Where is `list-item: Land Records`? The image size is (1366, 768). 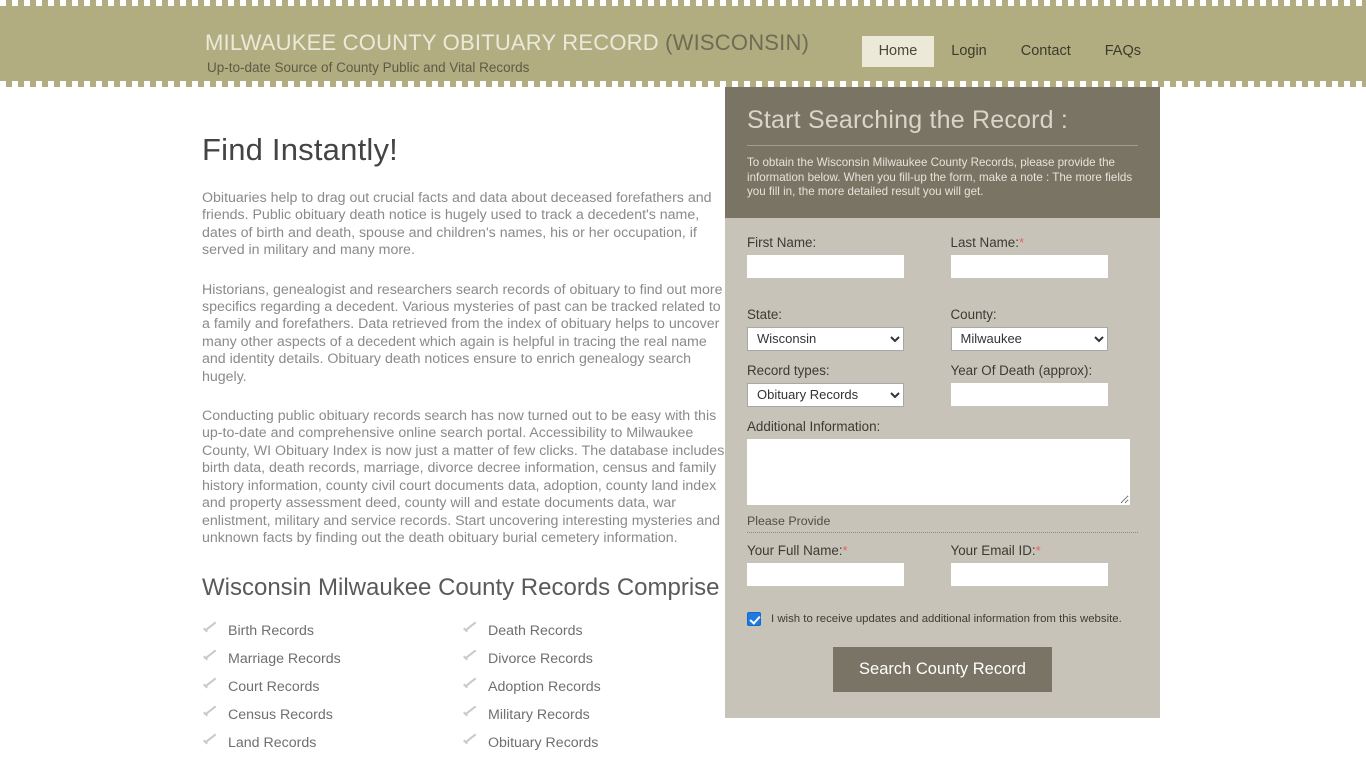 list-item: Land Records is located at coordinates (332, 743).